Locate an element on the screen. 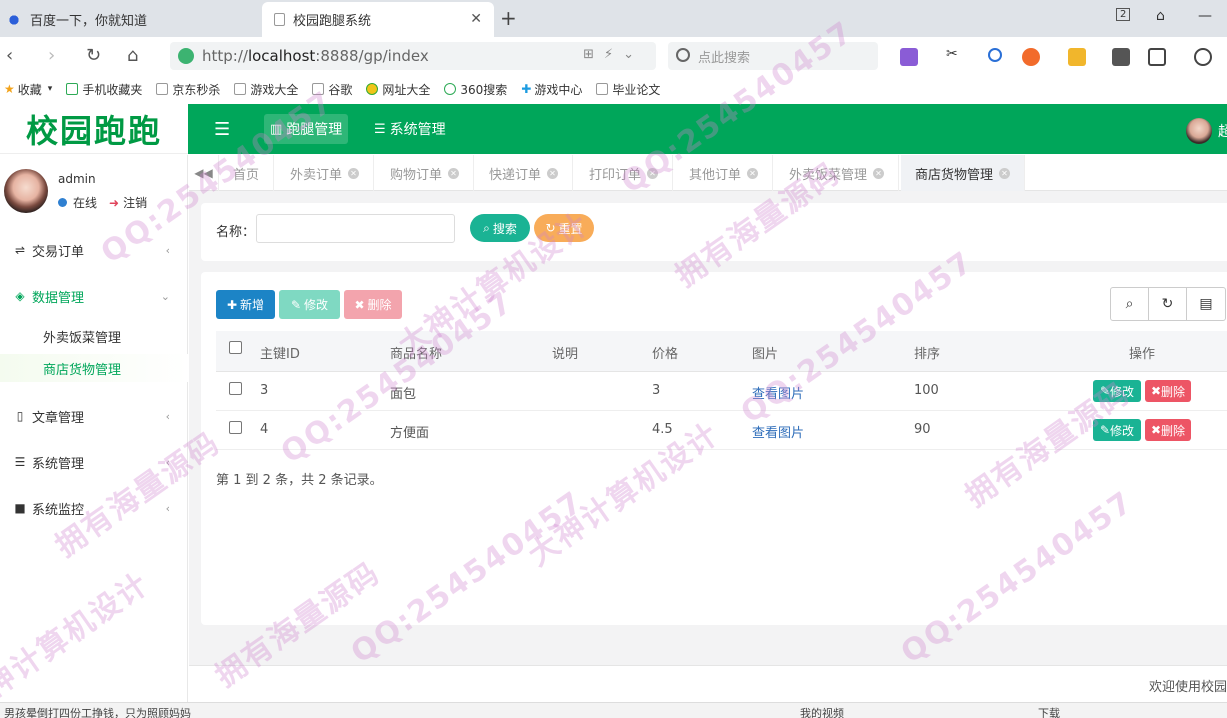 The height and width of the screenshot is (718, 1227). bookmark-item: 毕业论文 is located at coordinates (628, 89).